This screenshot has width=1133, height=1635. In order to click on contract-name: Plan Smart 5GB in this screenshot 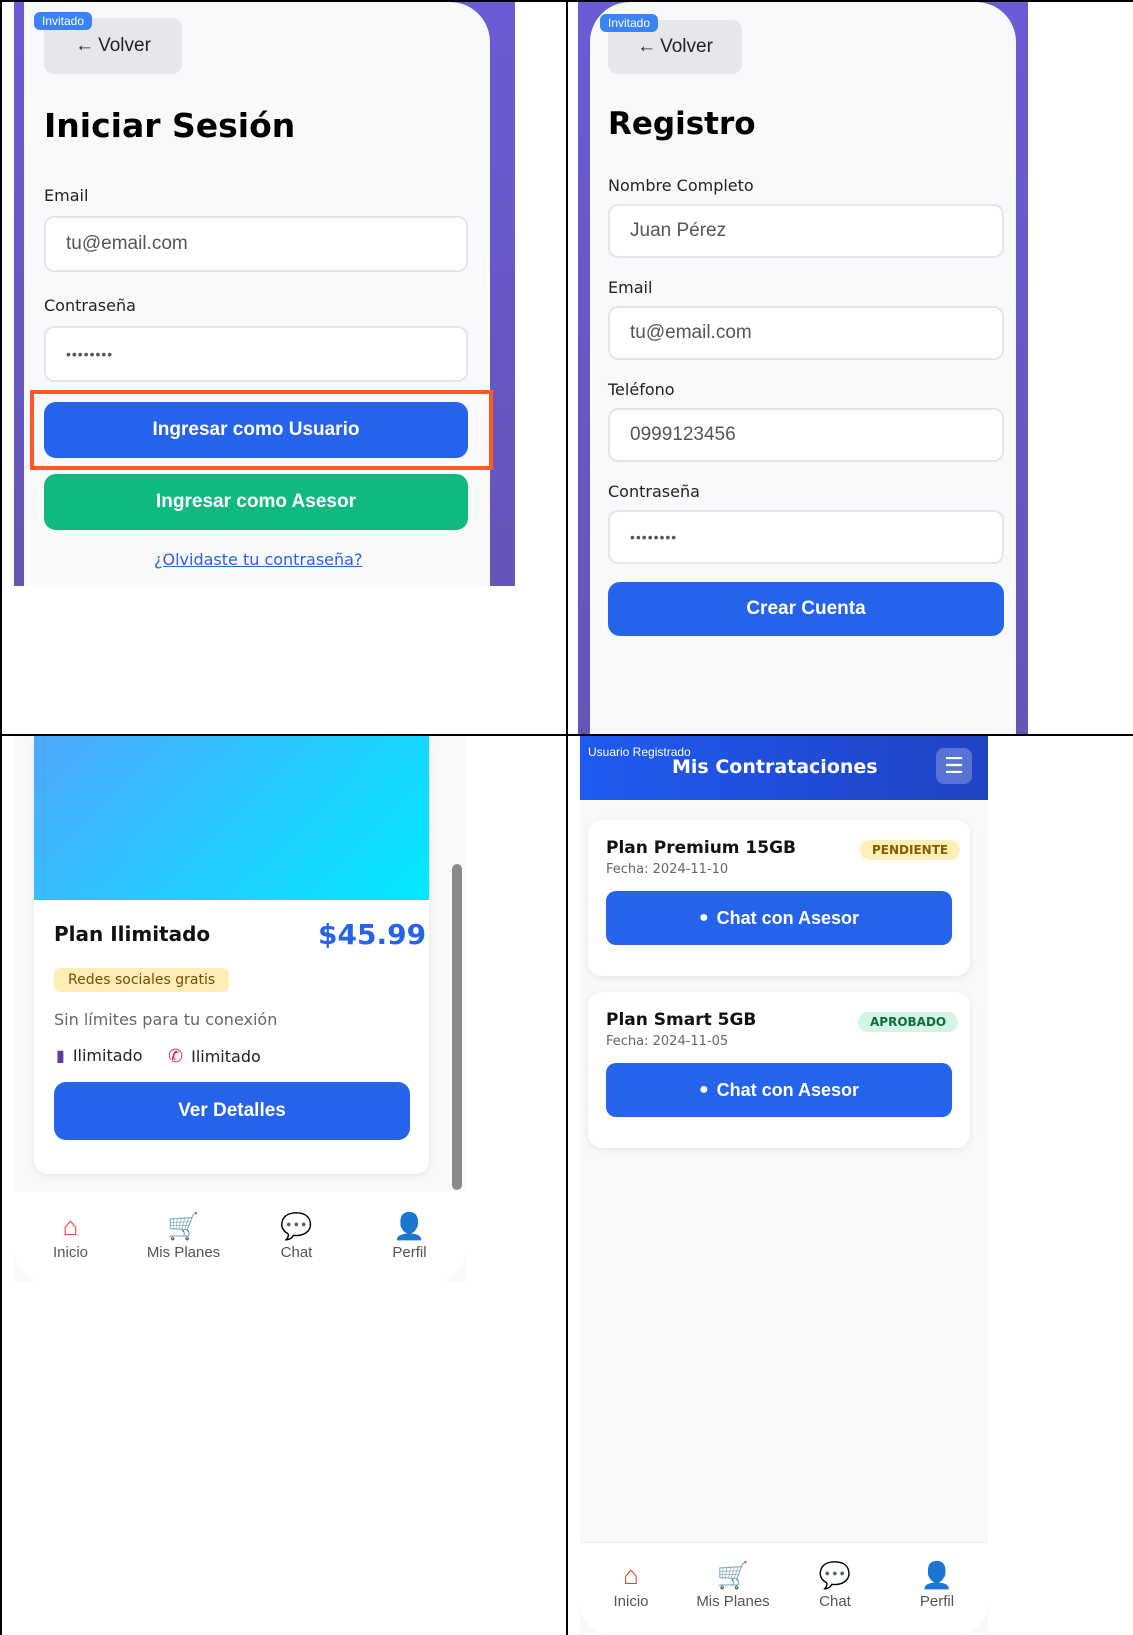, I will do `click(681, 1020)`.